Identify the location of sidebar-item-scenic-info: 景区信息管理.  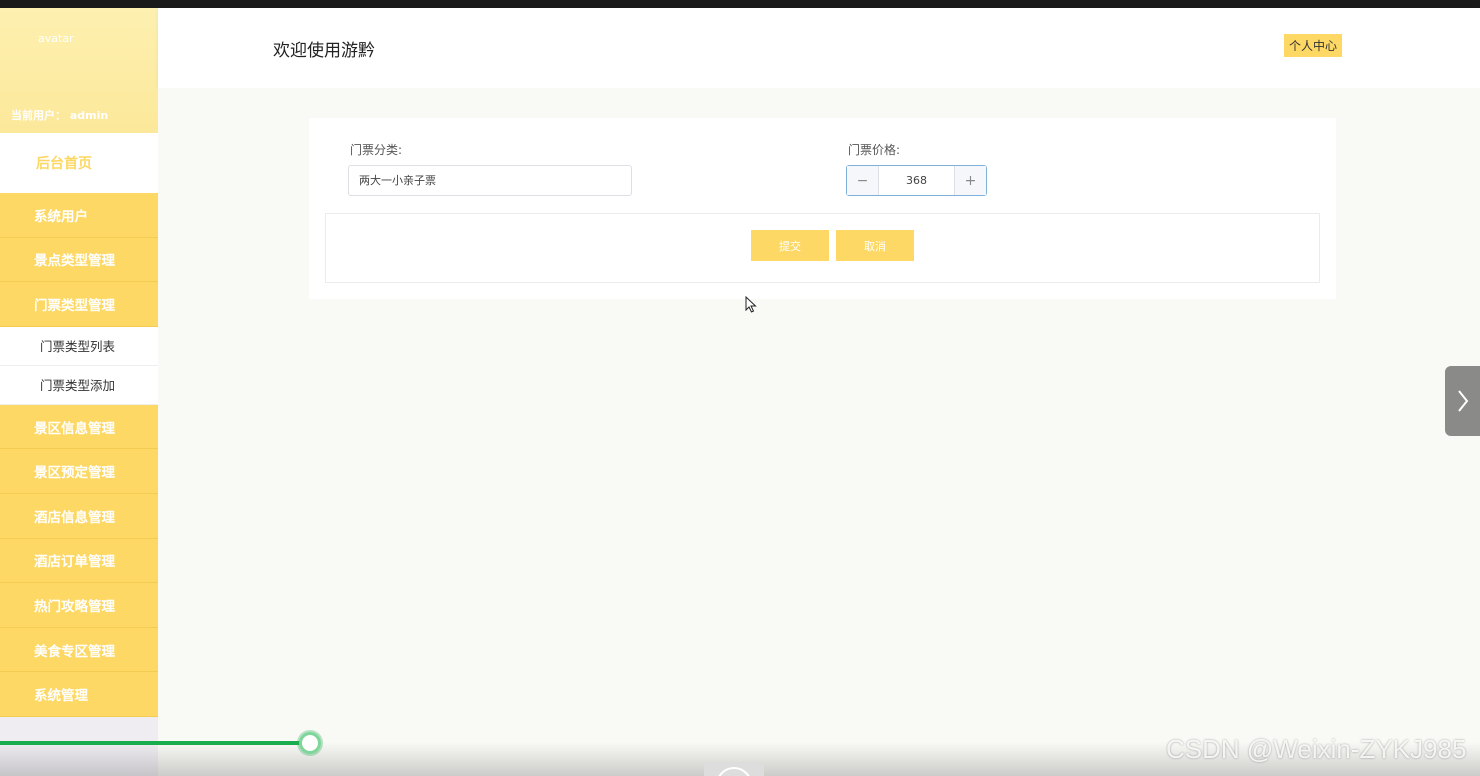
(79, 427).